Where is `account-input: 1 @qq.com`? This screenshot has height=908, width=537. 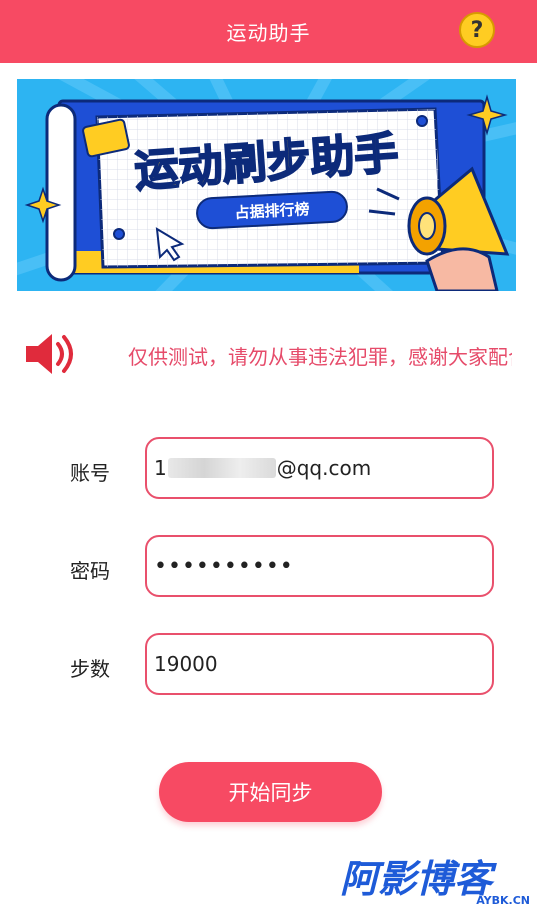
account-input: 1 @qq.com is located at coordinates (319, 468).